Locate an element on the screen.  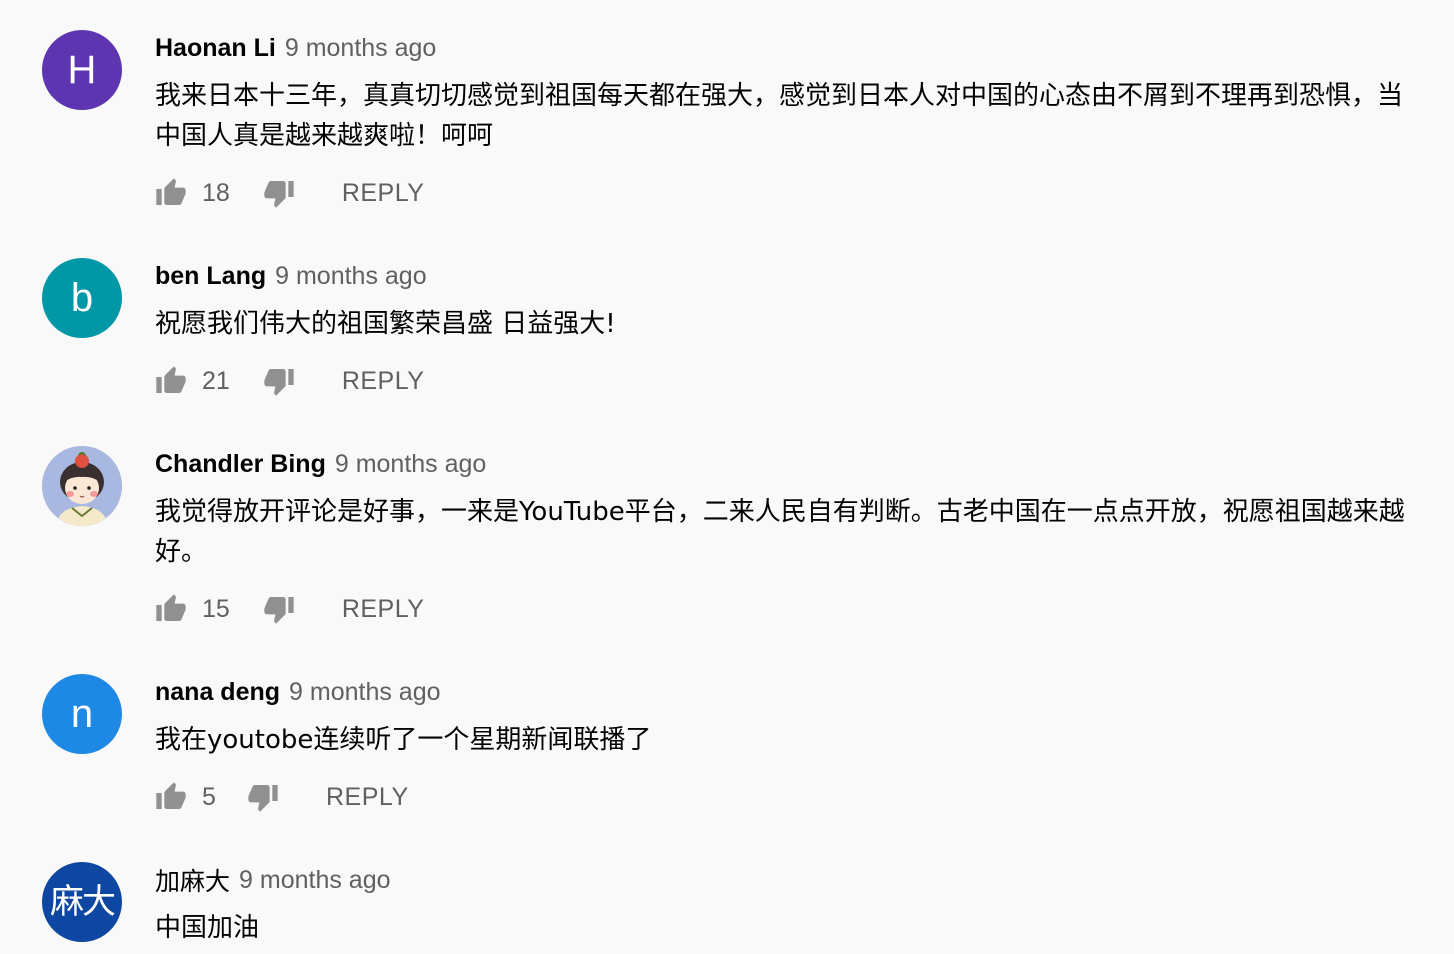
cartoon-avatar is located at coordinates (82, 486).